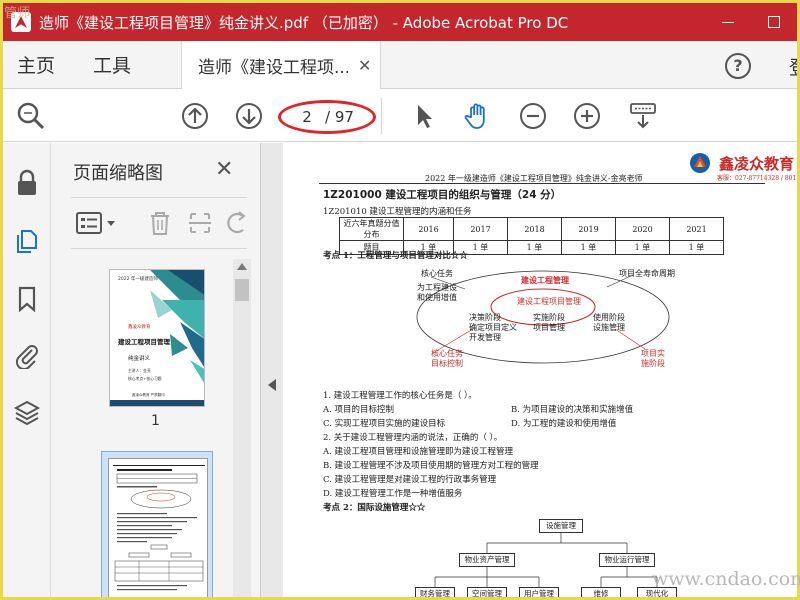  I want to click on paperclip-icon, so click(26, 358).